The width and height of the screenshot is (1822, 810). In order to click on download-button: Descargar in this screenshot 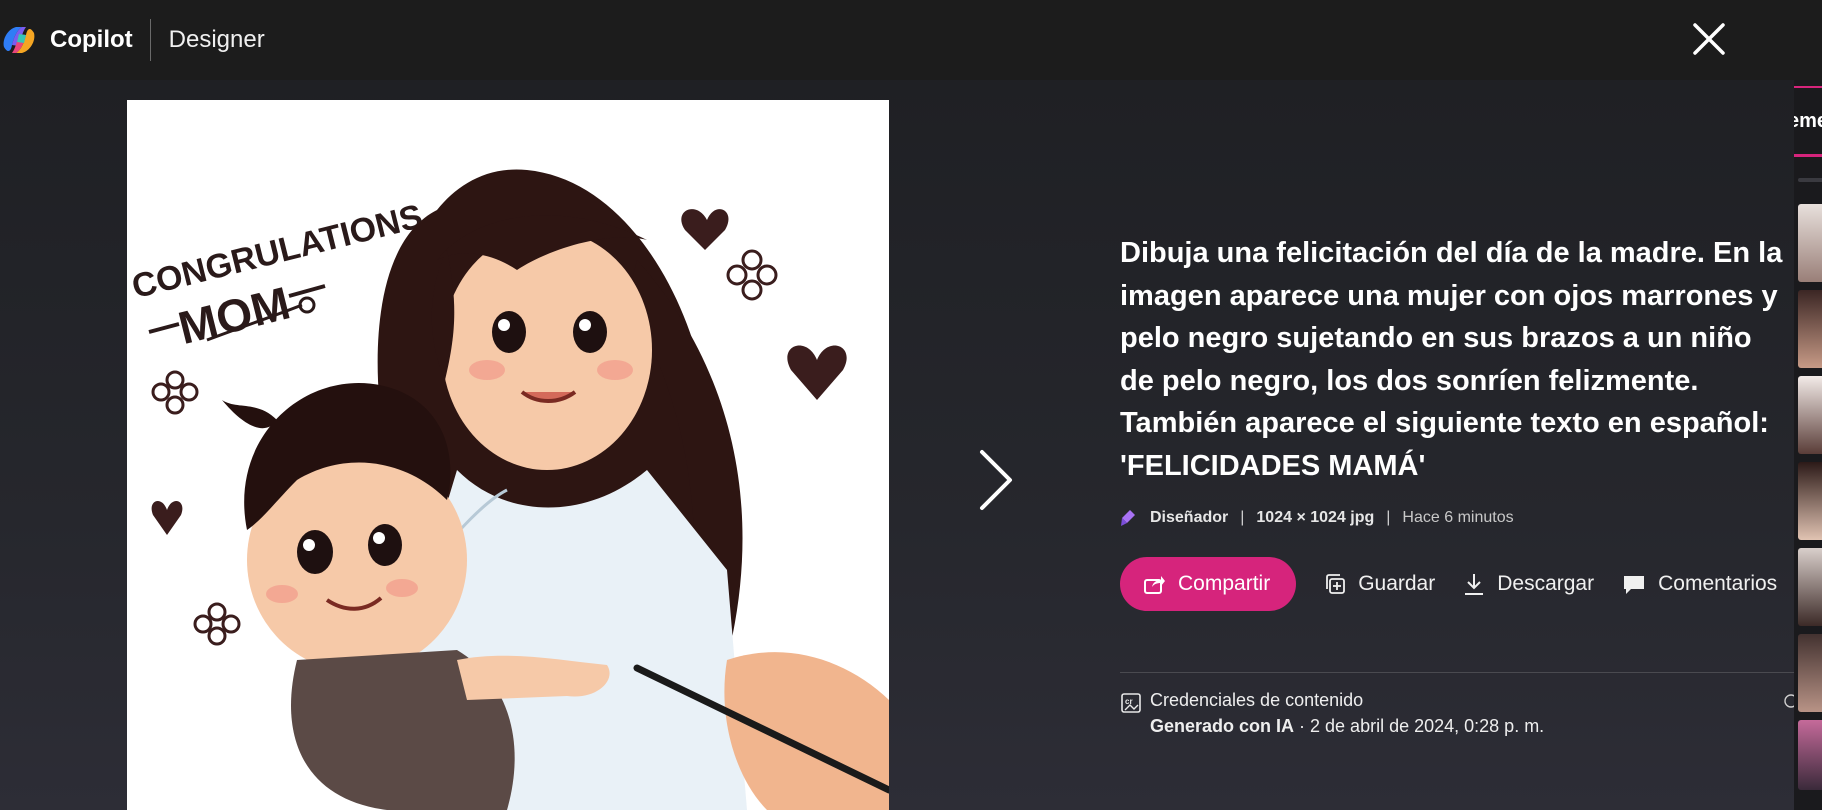, I will do `click(1528, 584)`.